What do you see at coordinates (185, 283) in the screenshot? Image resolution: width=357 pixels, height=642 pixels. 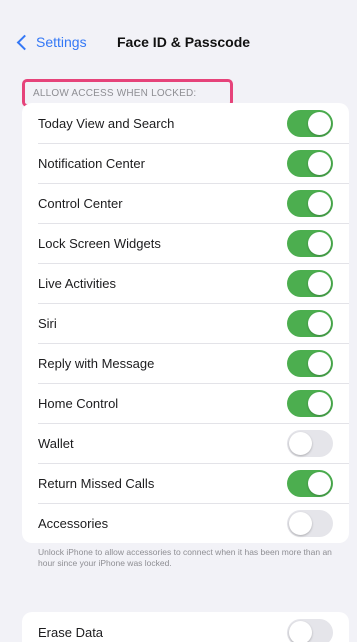 I see `list-item: Live Activities` at bounding box center [185, 283].